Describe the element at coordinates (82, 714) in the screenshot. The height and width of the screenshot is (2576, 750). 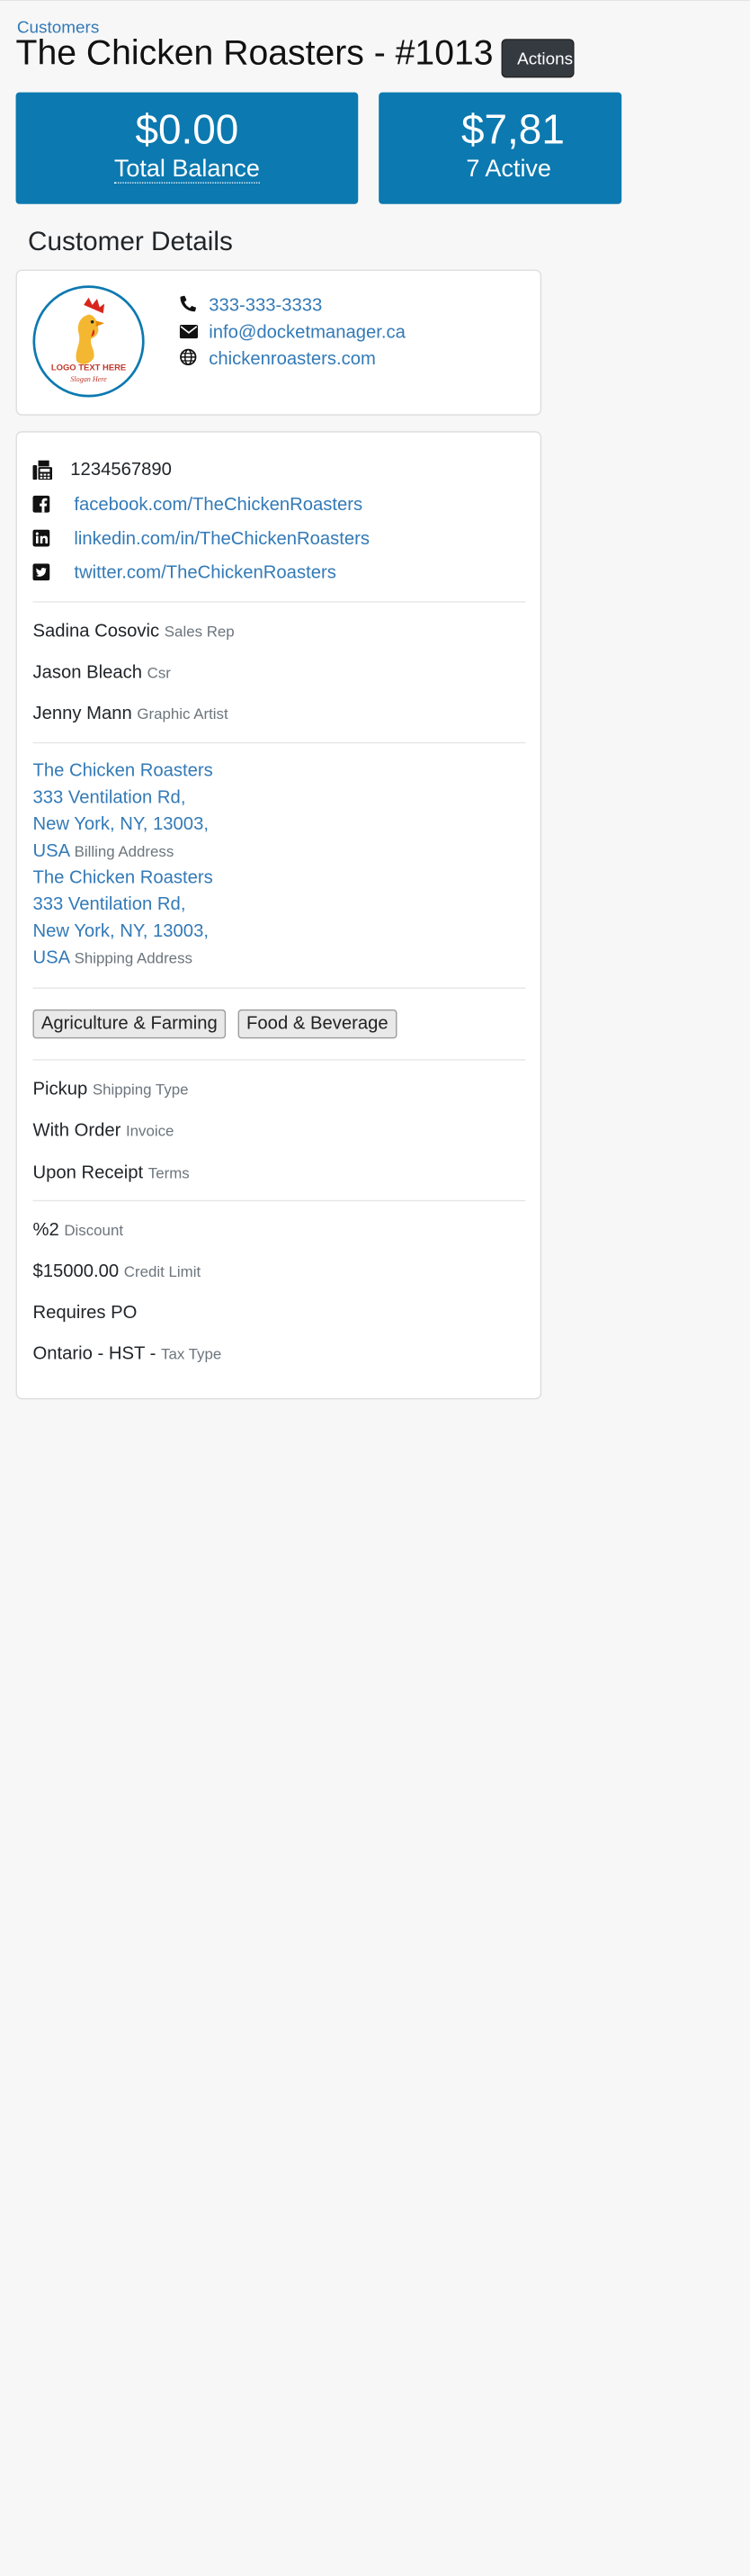
I see `staff-name: Jenny Mann` at that location.